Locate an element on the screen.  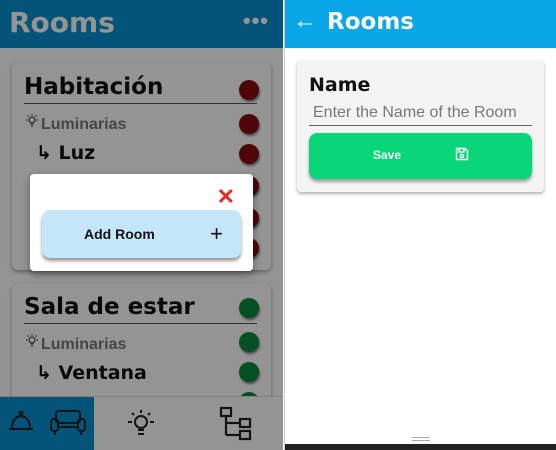
add-room-button: Add Room + is located at coordinates (141, 234).